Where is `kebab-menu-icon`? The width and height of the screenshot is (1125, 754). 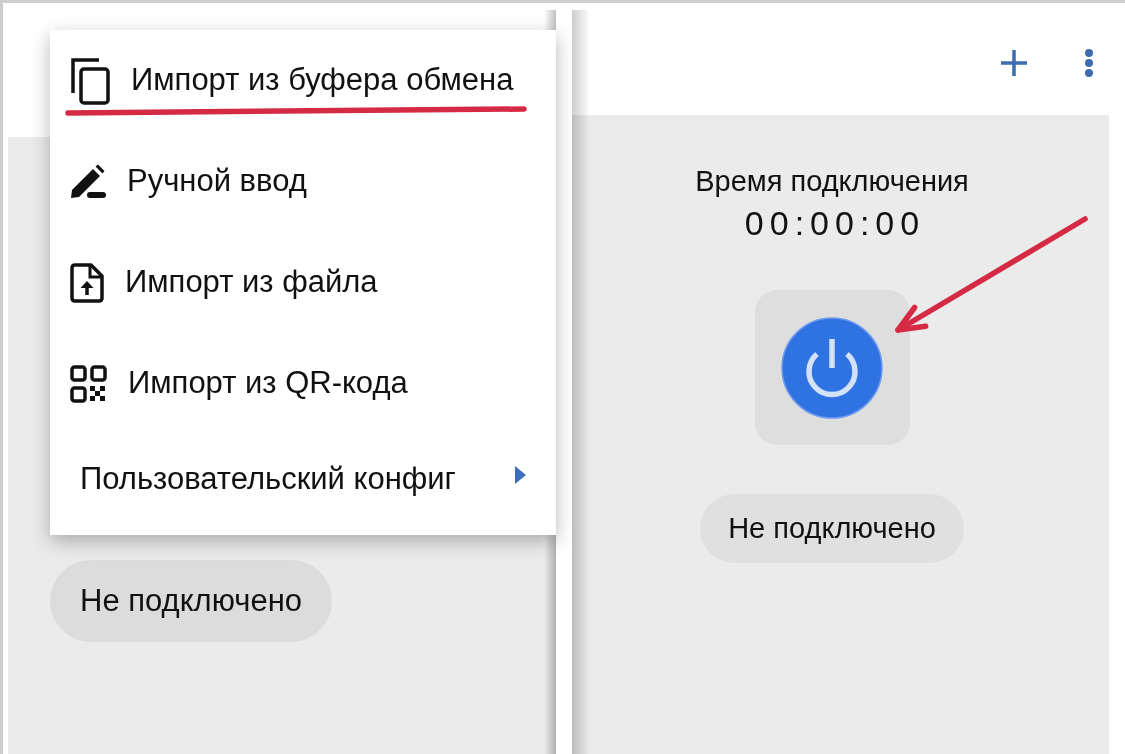
kebab-menu-icon is located at coordinates (1089, 62).